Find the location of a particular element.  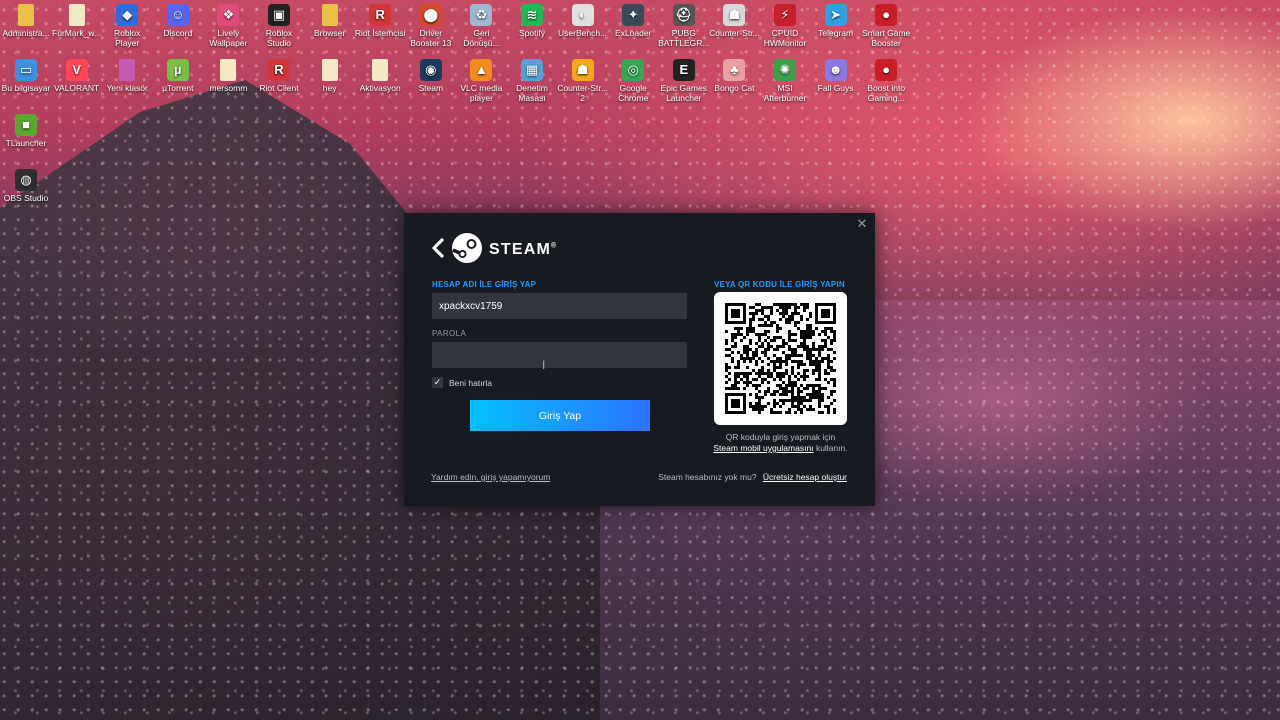

desktop-icon-epic-games: E Epic Games Launcher is located at coordinates (684, 81).